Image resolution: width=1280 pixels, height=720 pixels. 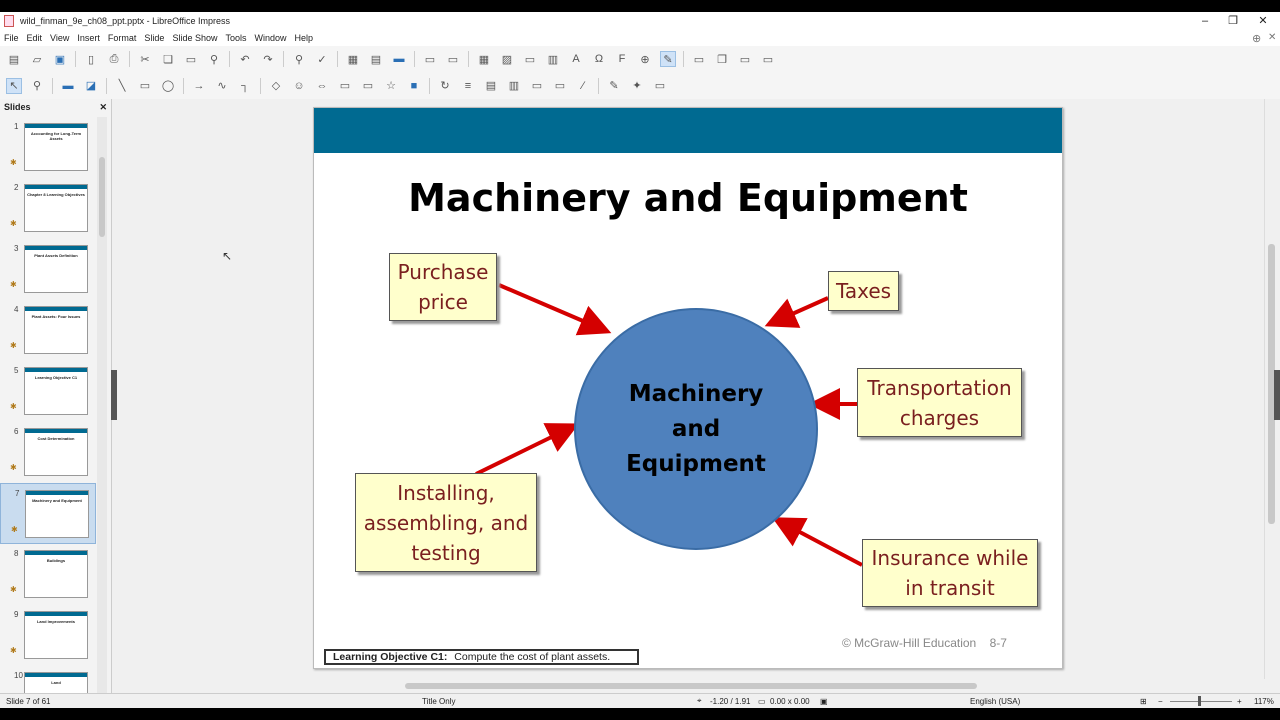 What do you see at coordinates (48, 513) in the screenshot?
I see `slide-thumbnail-selected: 7 Machinery and Equipment ✱` at bounding box center [48, 513].